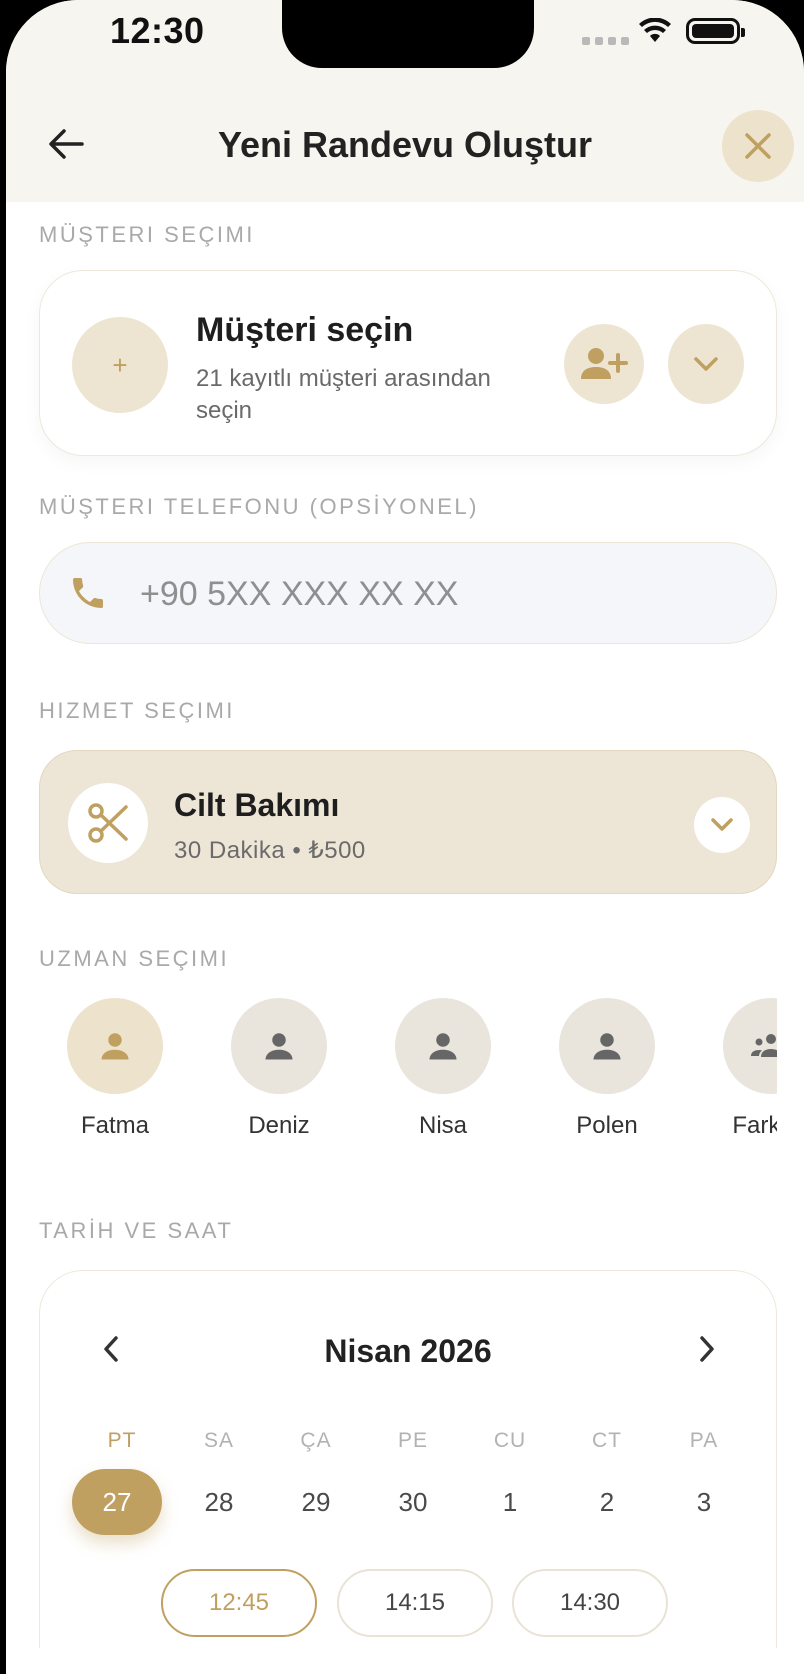 The height and width of the screenshot is (1674, 804). I want to click on chevron-right-icon, so click(706, 1349).